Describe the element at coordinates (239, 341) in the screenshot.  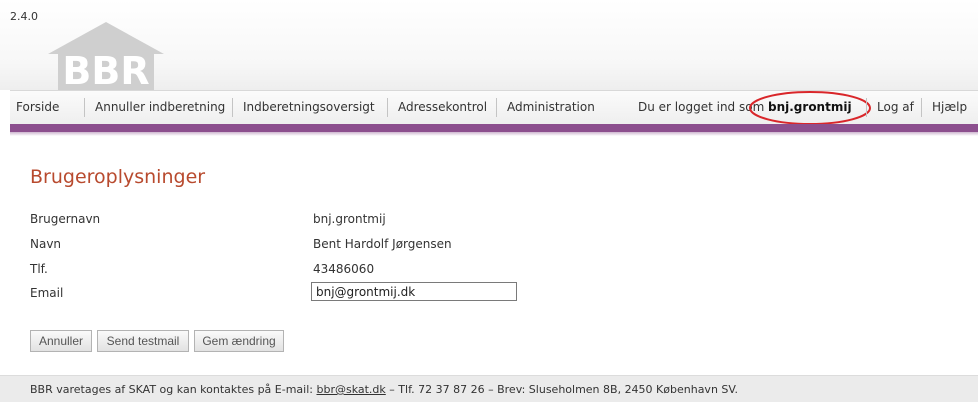
I see `save-changes-button: Gem ændring` at that location.